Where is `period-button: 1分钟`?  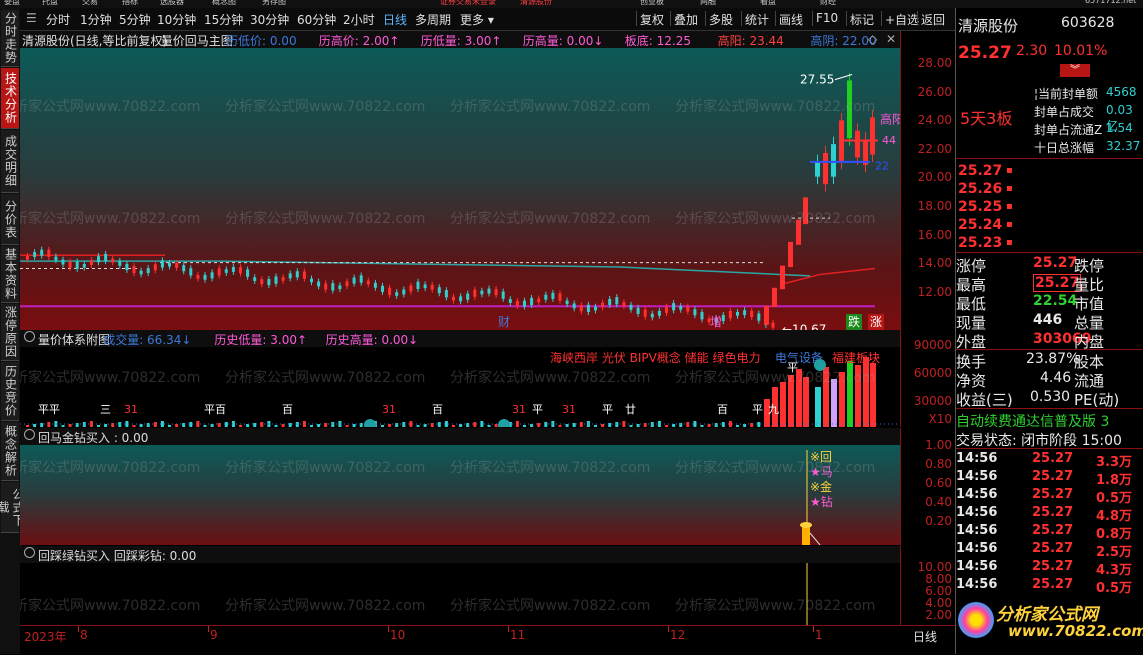
period-button: 1分钟 is located at coordinates (96, 19).